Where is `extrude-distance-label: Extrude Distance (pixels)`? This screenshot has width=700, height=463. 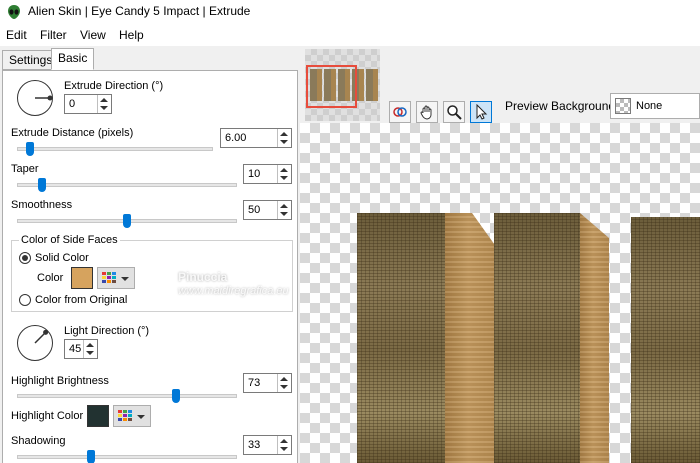 extrude-distance-label: Extrude Distance (pixels) is located at coordinates (72, 133).